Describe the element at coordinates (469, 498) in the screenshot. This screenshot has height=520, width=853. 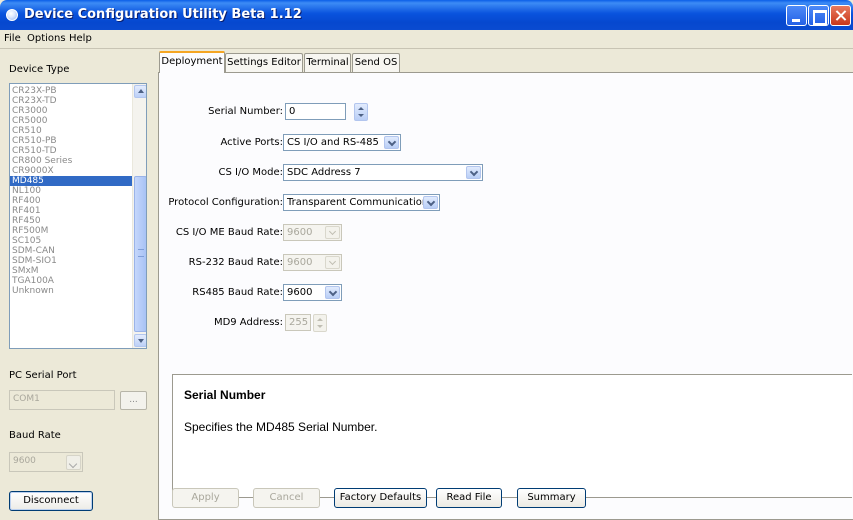
I see `read-file-button: Read File` at that location.